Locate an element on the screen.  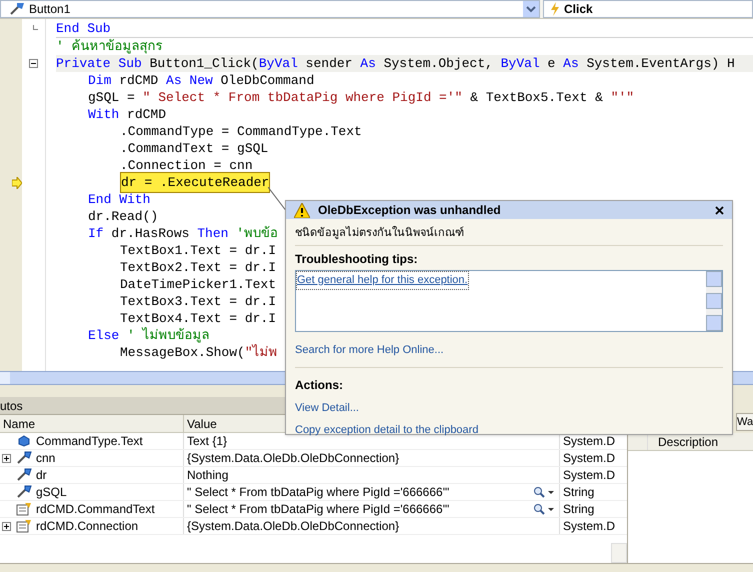
code-token: "ไม่พ is located at coordinates (261, 352).